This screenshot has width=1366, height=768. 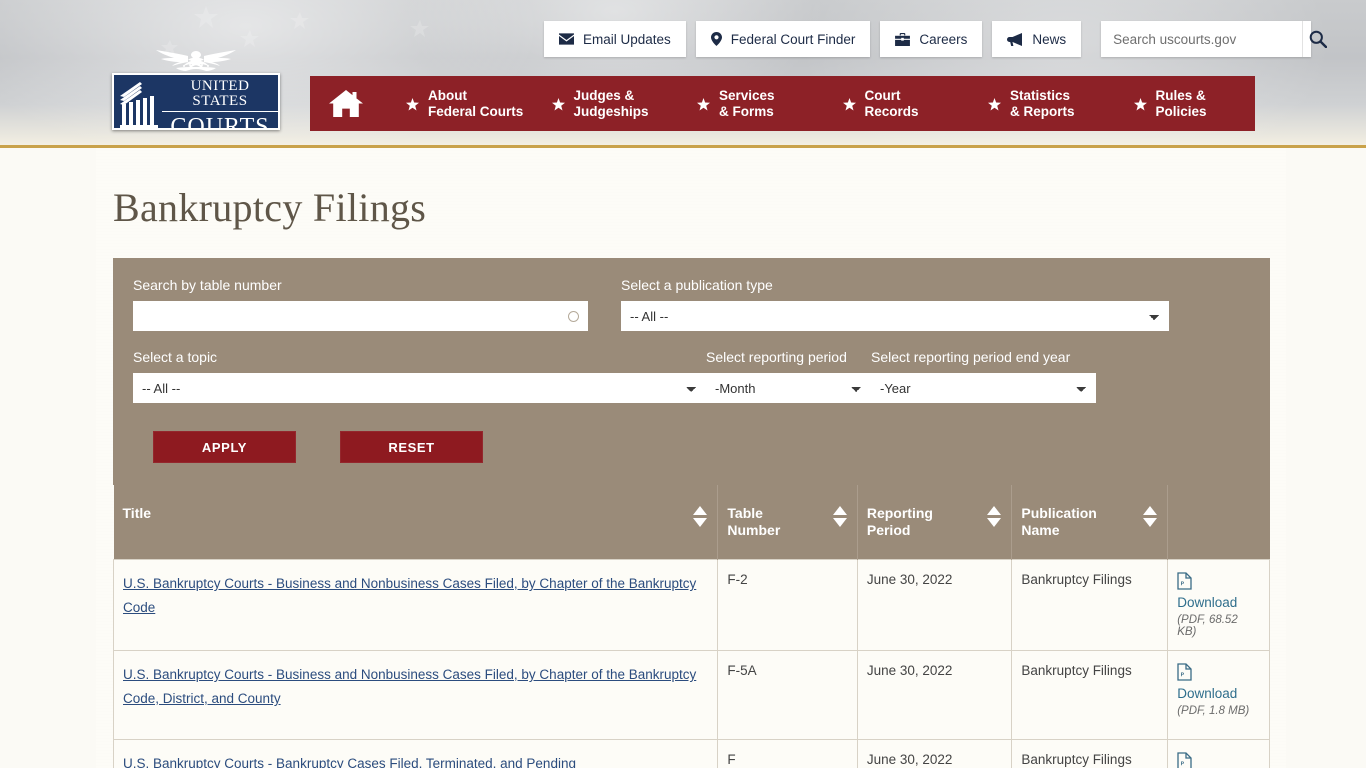 I want to click on label-topic: Select a topic, so click(x=175, y=357).